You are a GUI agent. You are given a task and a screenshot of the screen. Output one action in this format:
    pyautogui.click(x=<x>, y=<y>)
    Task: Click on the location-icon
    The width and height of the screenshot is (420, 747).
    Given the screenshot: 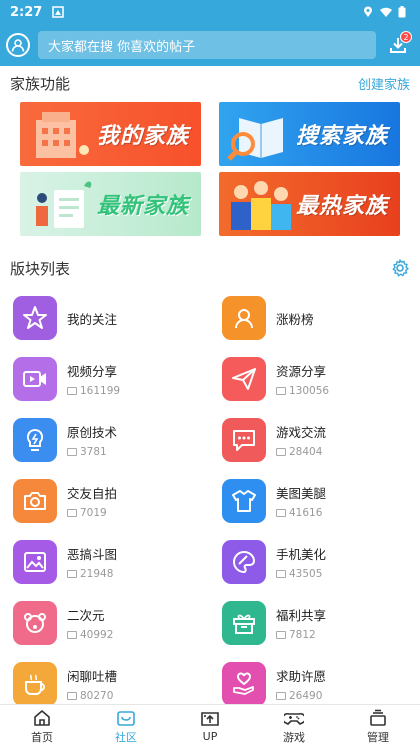 What is the action you would take?
    pyautogui.click(x=368, y=12)
    